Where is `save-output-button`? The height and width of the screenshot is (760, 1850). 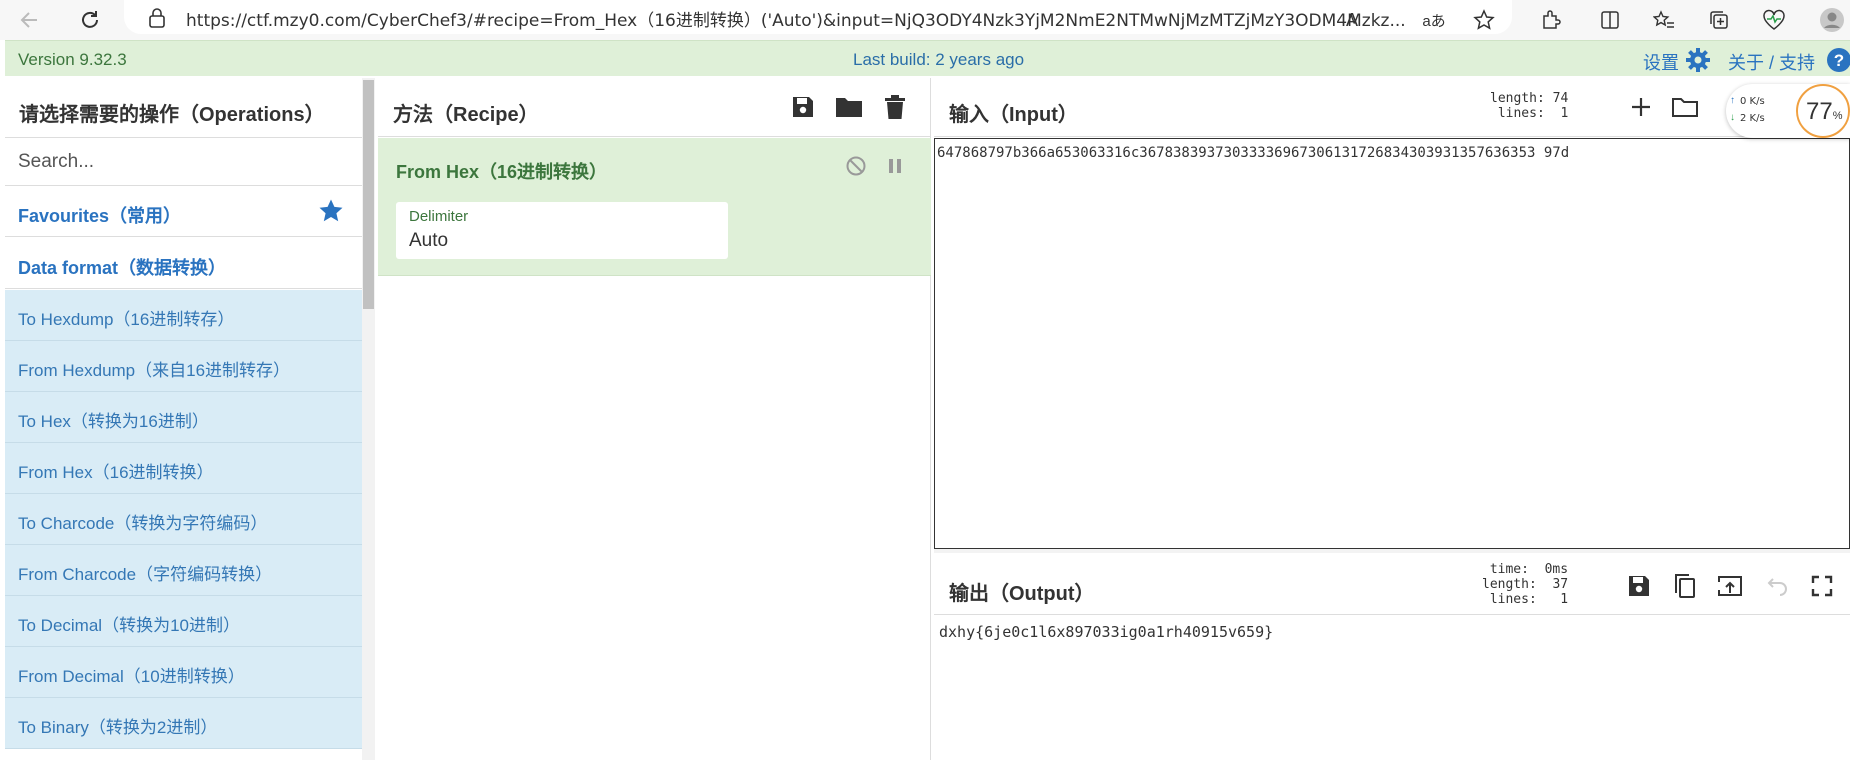
save-output-button is located at coordinates (1639, 586).